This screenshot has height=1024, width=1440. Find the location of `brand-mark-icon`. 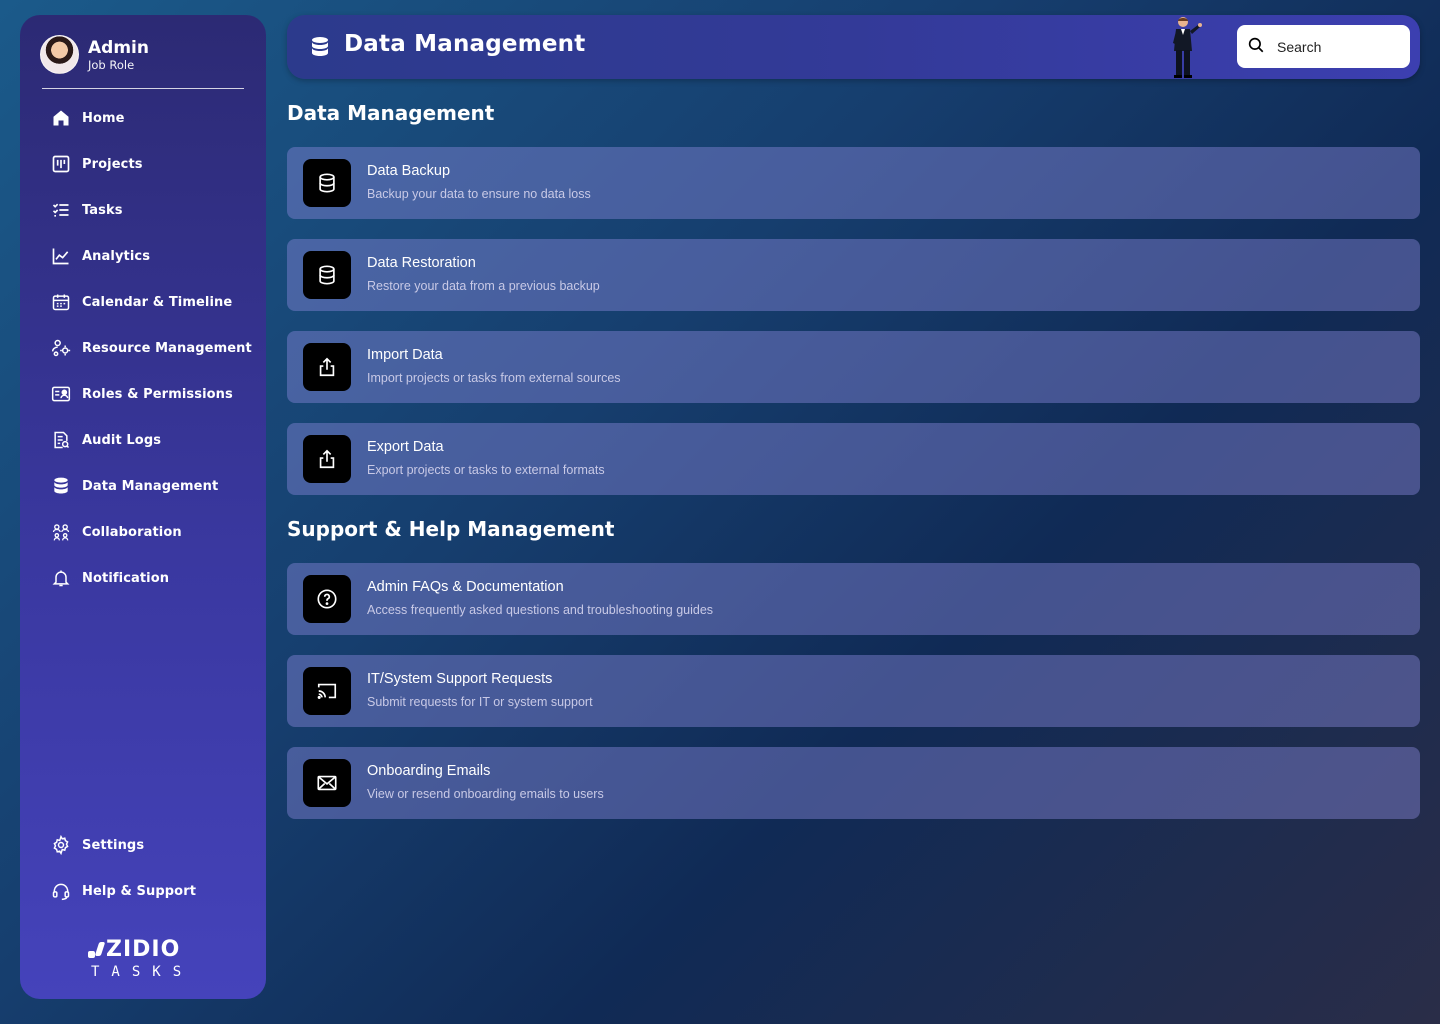

brand-mark-icon is located at coordinates (96, 950).